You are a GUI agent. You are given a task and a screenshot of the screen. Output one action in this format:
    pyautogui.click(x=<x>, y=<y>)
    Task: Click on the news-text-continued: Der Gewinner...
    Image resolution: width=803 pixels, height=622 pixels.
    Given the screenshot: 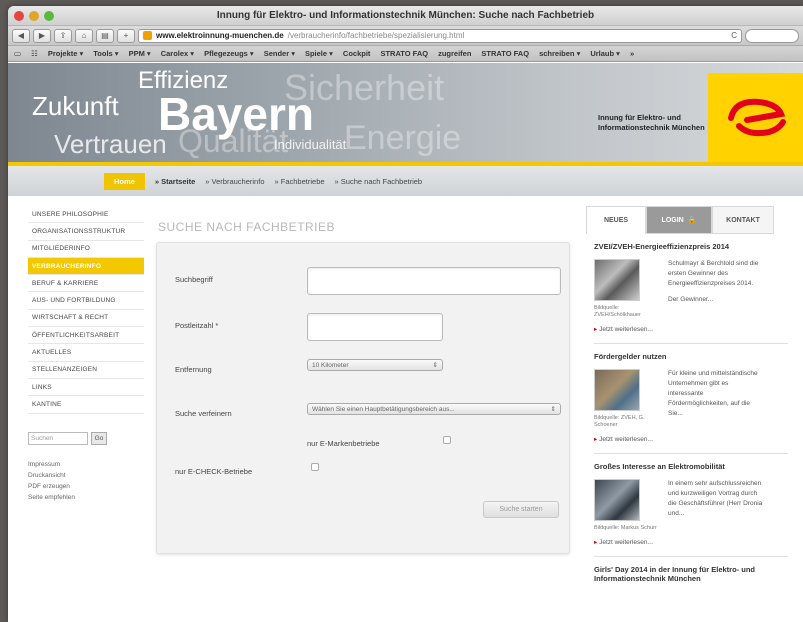 What is the action you would take?
    pyautogui.click(x=691, y=299)
    